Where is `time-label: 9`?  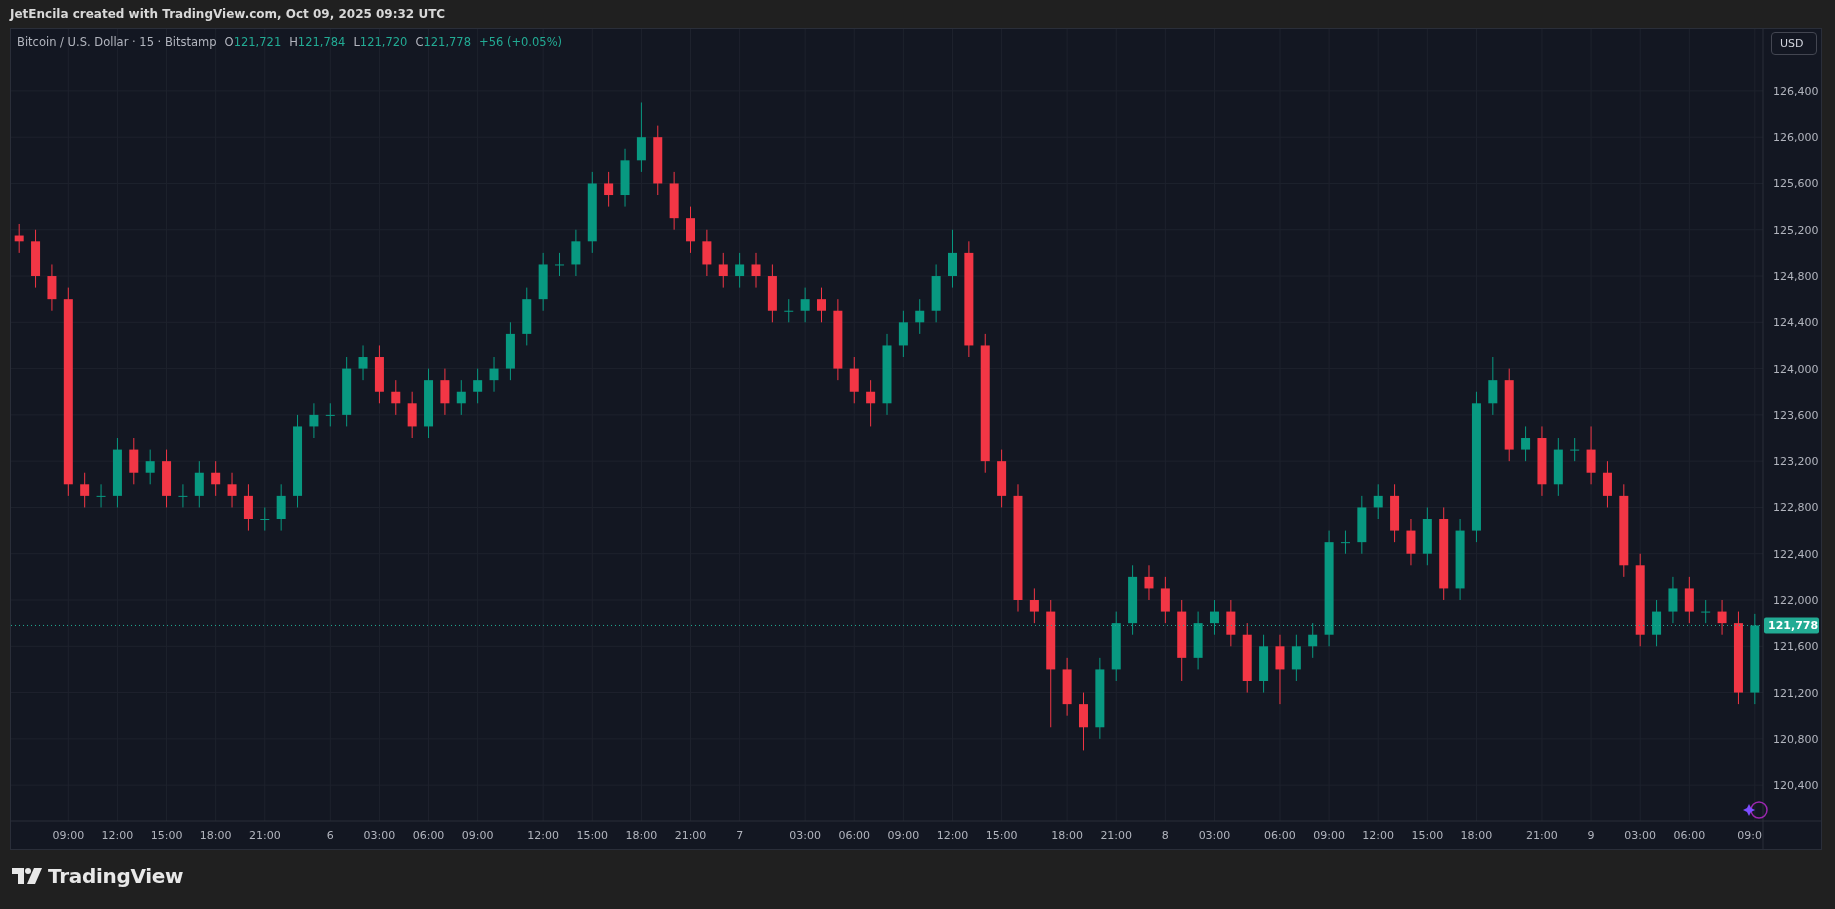 time-label: 9 is located at coordinates (1591, 835).